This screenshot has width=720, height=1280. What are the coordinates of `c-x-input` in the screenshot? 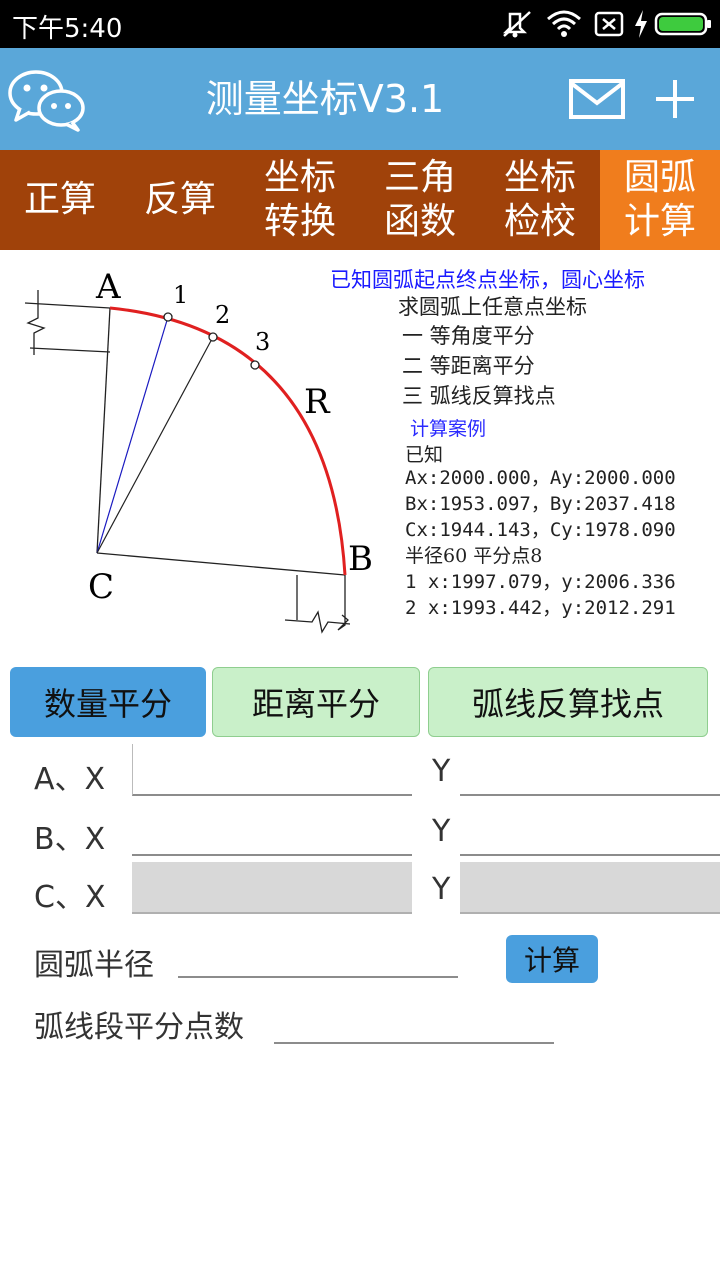 It's located at (272, 888).